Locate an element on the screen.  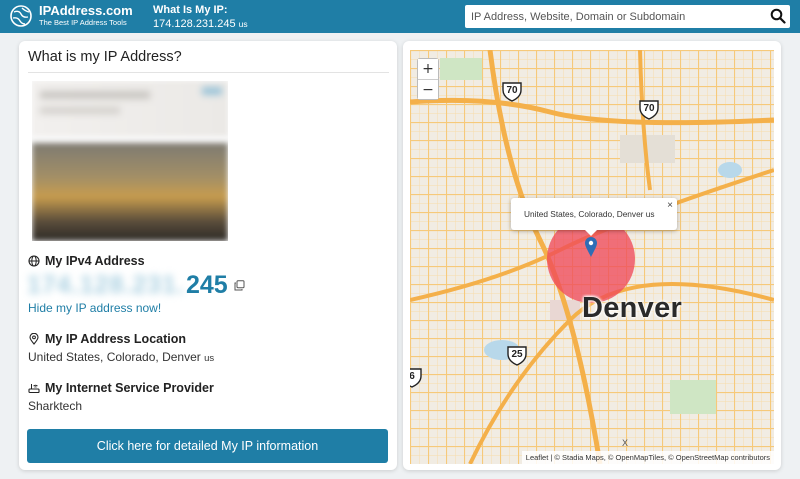
popup-text: United States, Colorado, Denver us is located at coordinates (589, 214).